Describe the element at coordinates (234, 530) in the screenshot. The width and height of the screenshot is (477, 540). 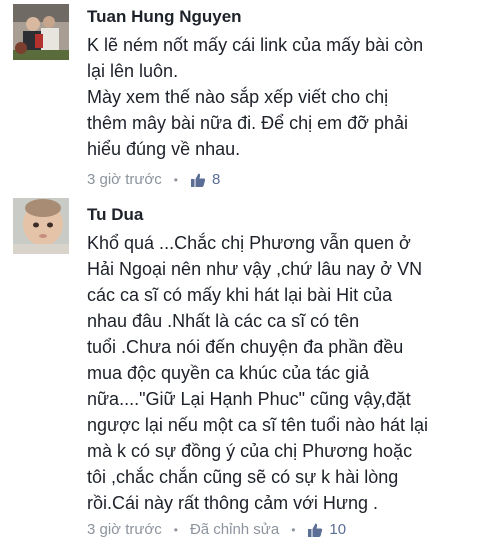
I see `edited-label: Đã chỉnh sửa` at that location.